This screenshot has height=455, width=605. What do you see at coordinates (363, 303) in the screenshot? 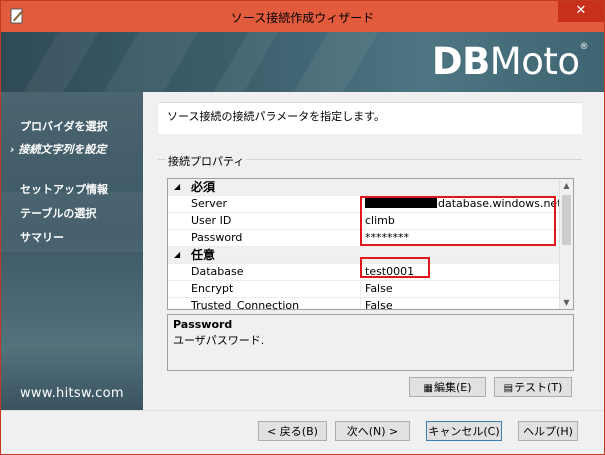
I see `property-row-trusted-connection: Trusted_Connection False` at bounding box center [363, 303].